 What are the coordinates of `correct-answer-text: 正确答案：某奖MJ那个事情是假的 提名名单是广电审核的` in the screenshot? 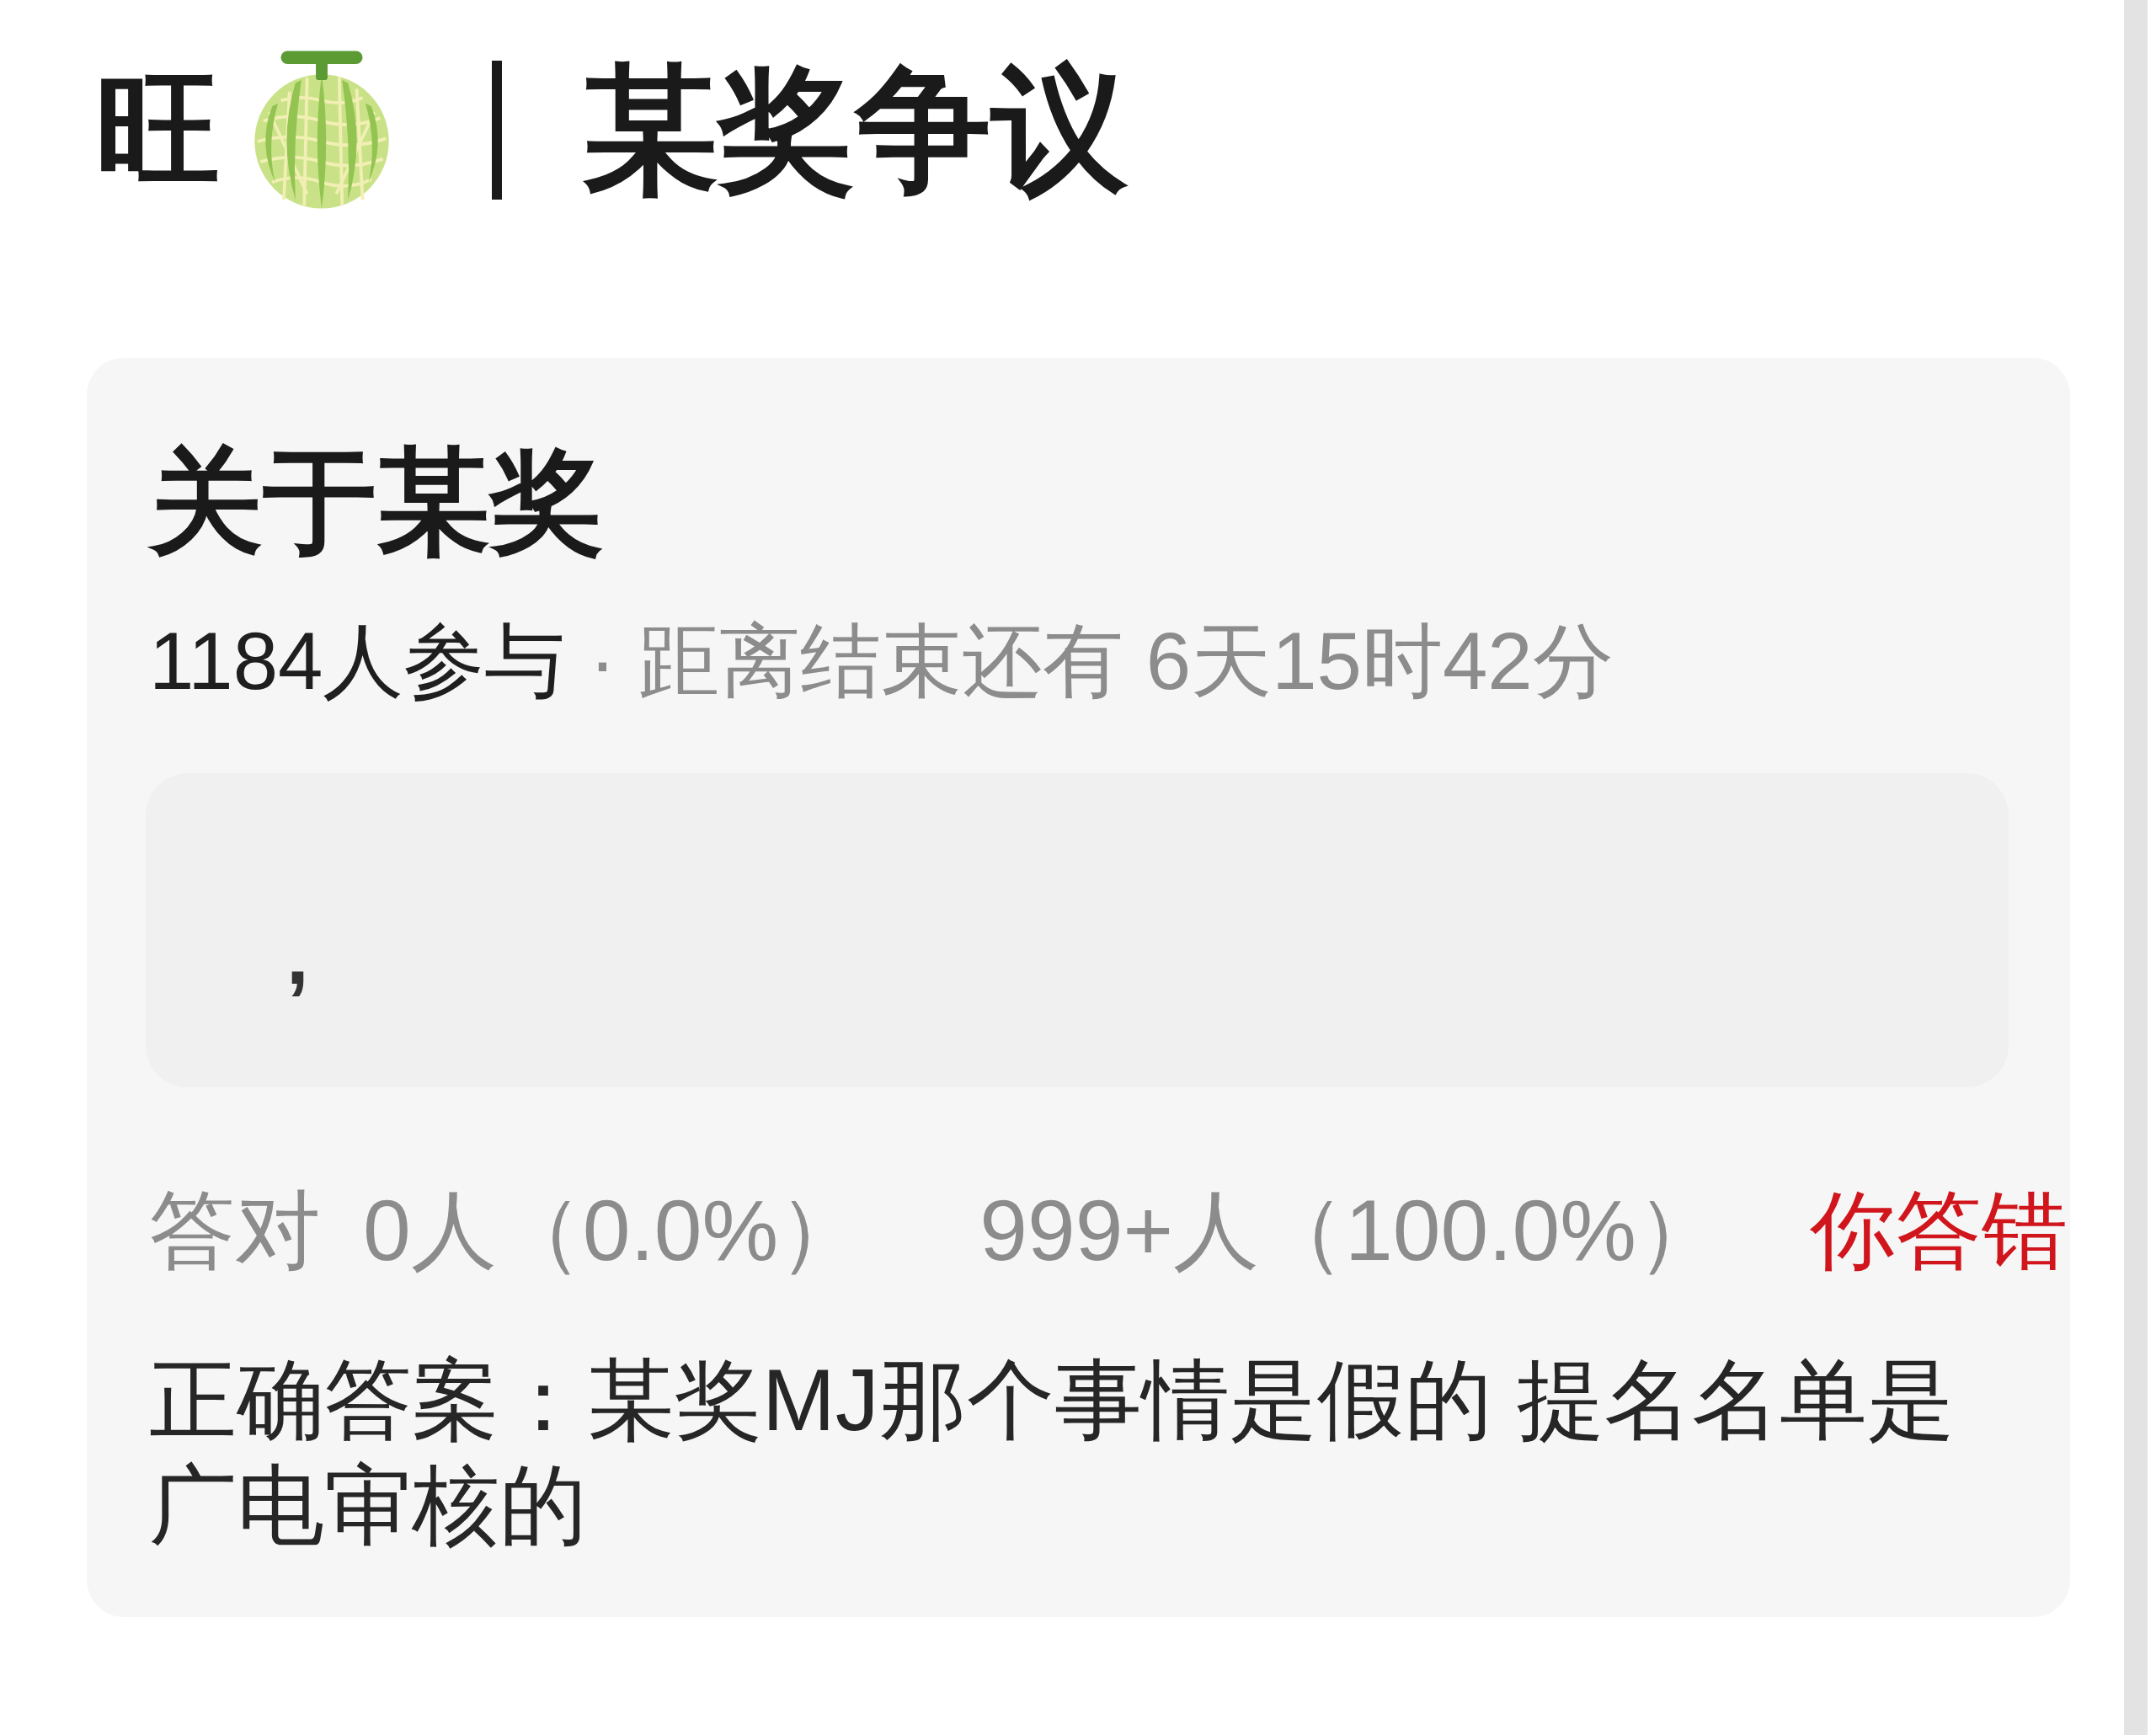 It's located at (1052, 1452).